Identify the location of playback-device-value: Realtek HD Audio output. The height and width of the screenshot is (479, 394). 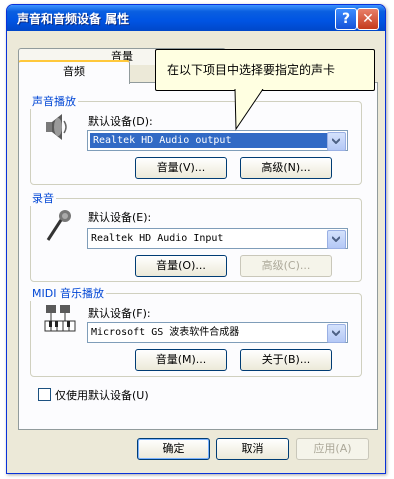
(210, 140).